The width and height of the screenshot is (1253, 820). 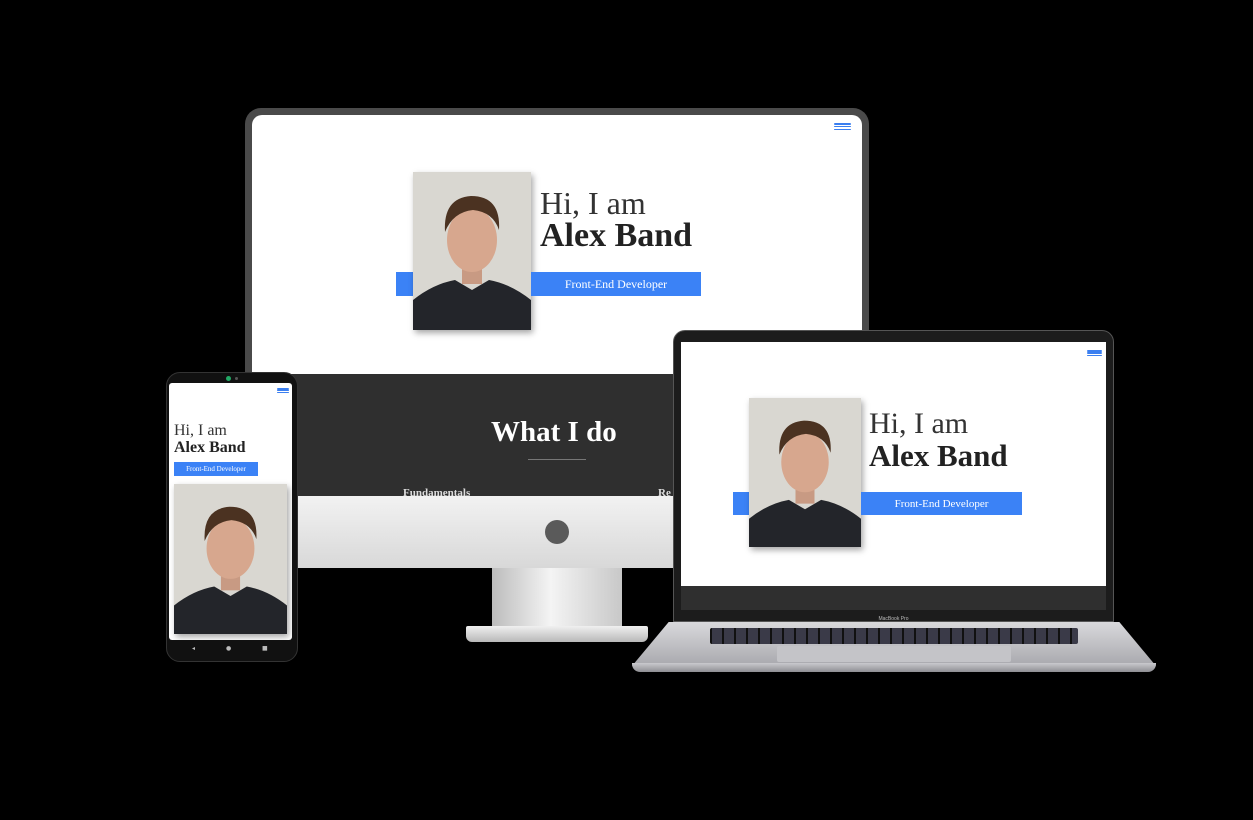 I want to click on phone-screen: Hi, I am Alex Band Front-End Developer, so click(x=230, y=511).